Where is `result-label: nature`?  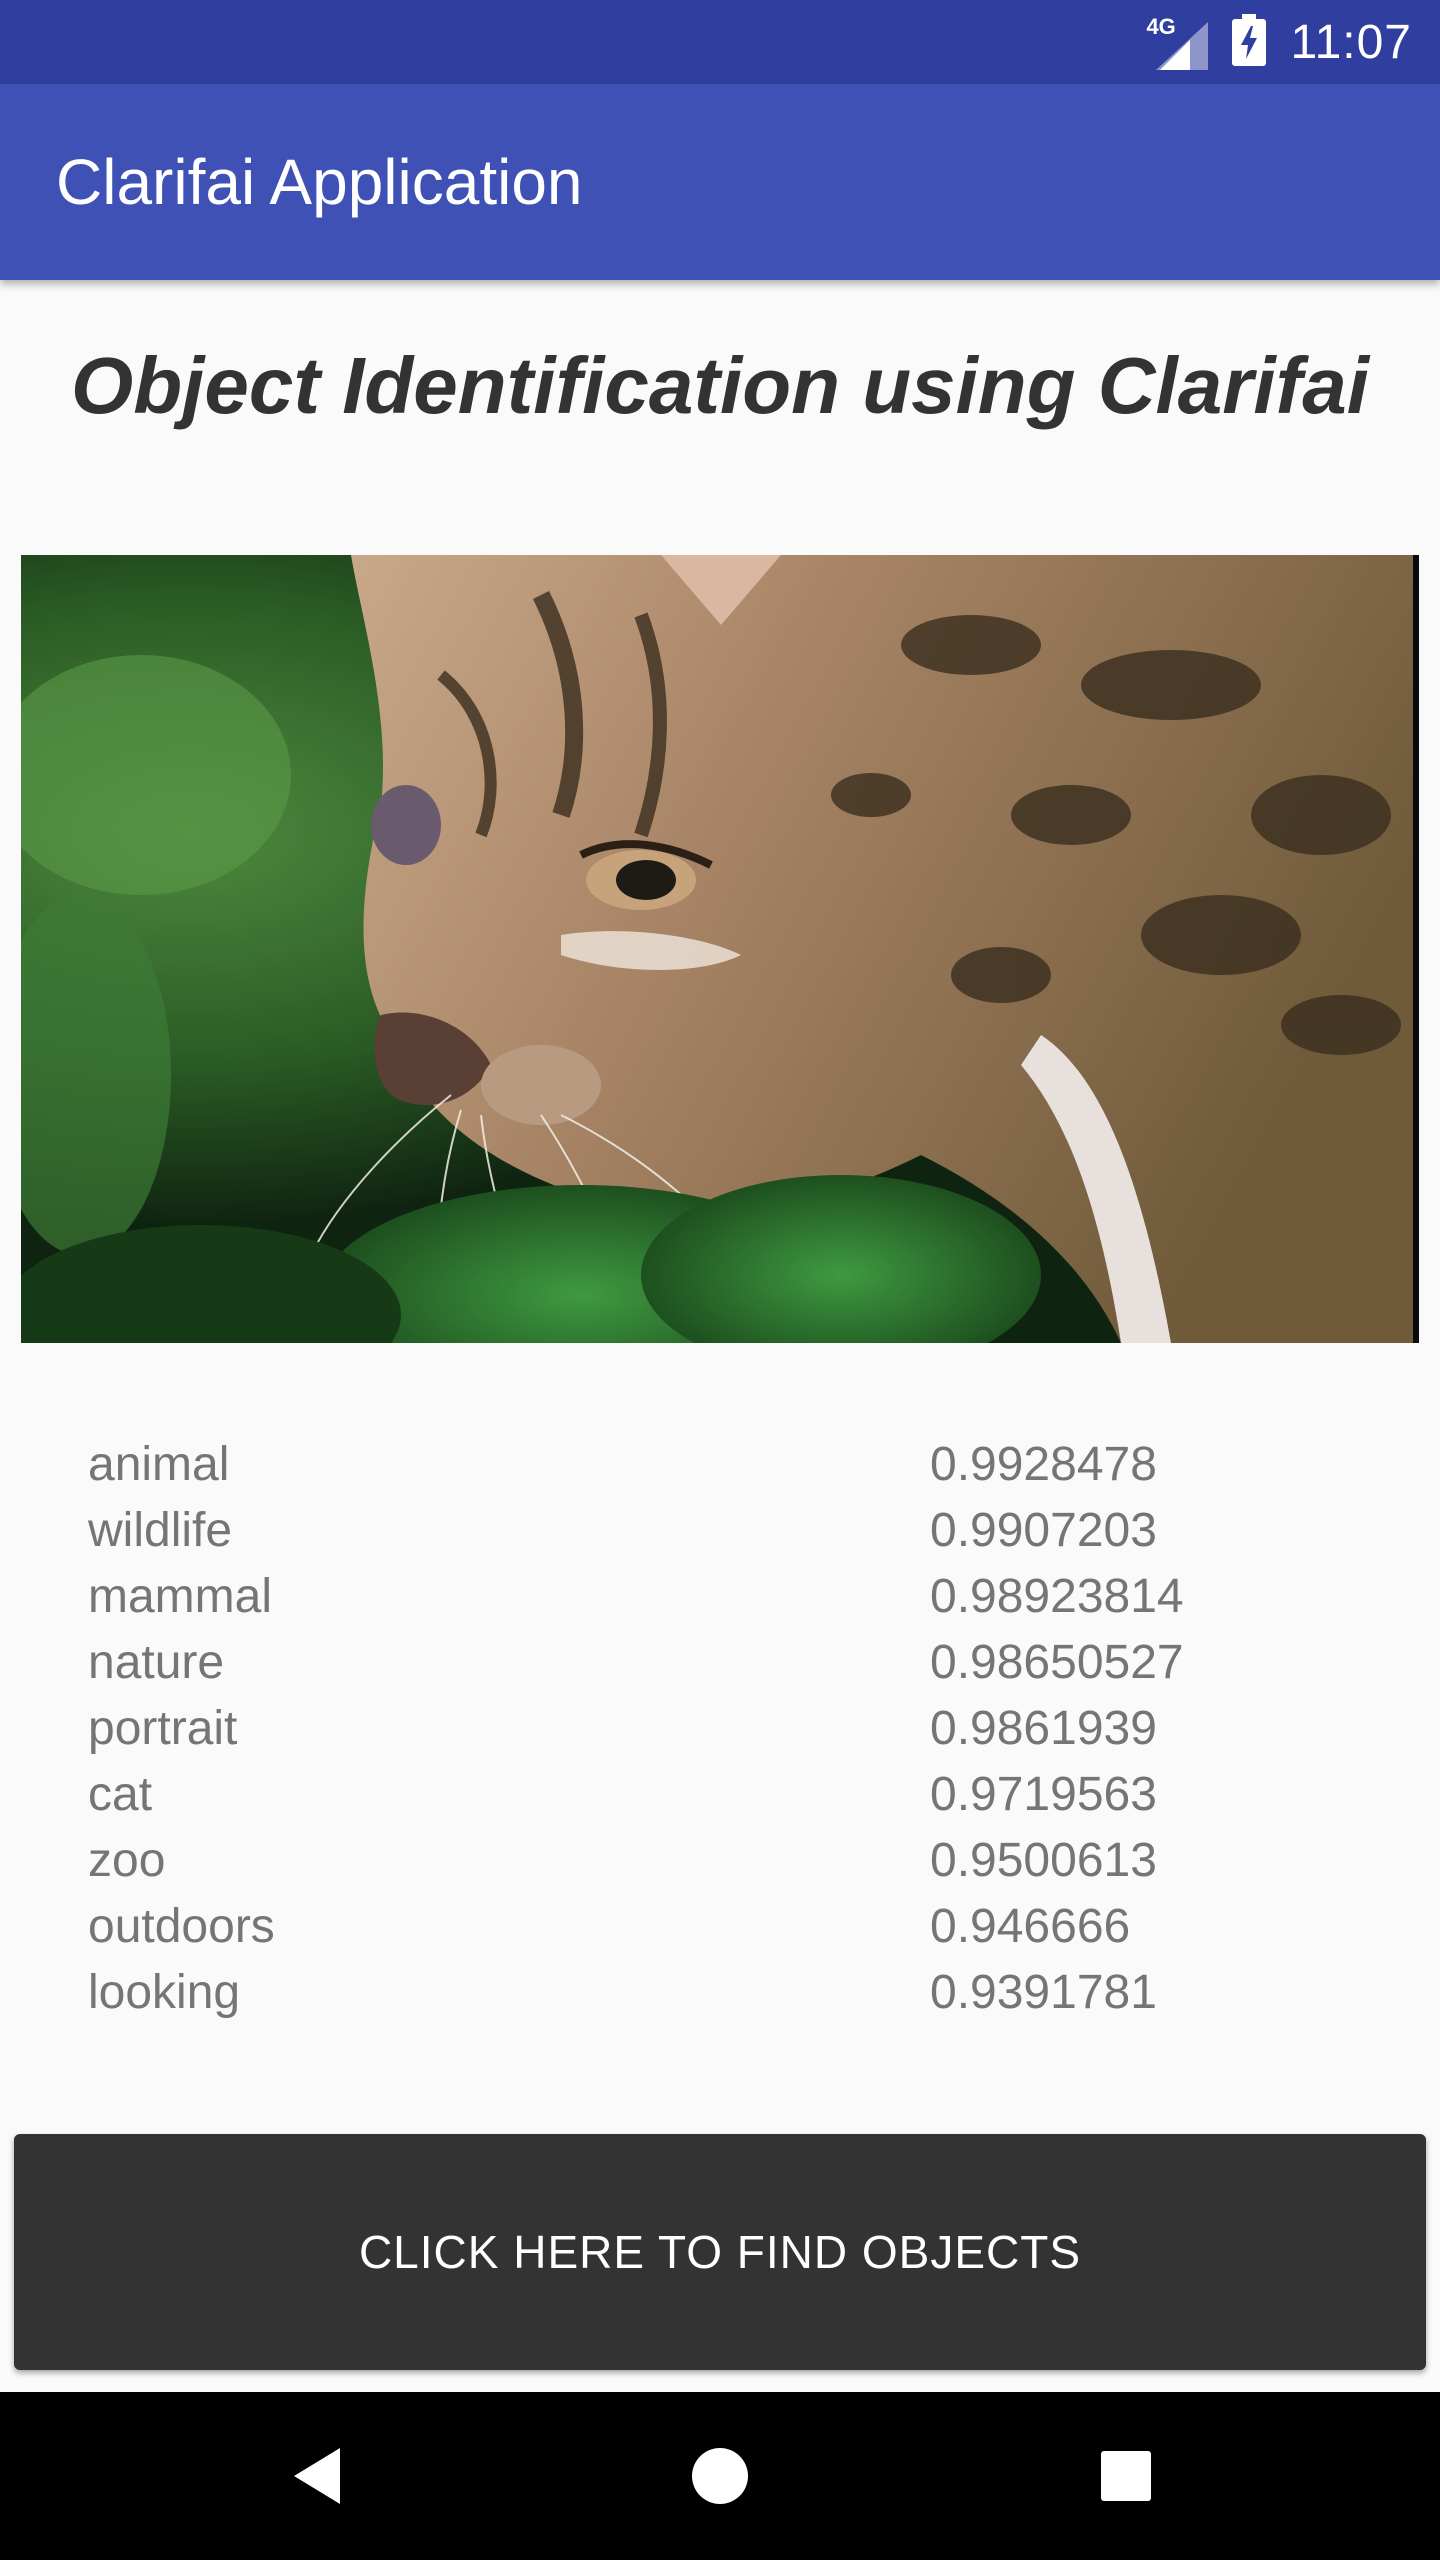
result-label: nature is located at coordinates (156, 1662).